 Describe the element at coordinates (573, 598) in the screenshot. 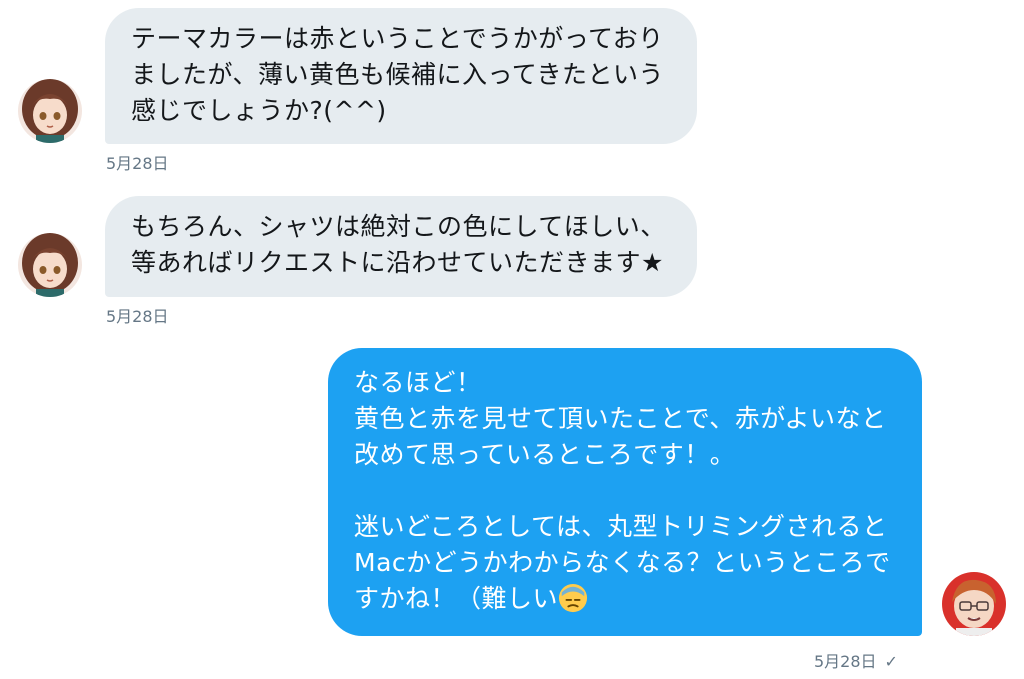

I see `downcast-sweat-face-emoji-icon` at that location.